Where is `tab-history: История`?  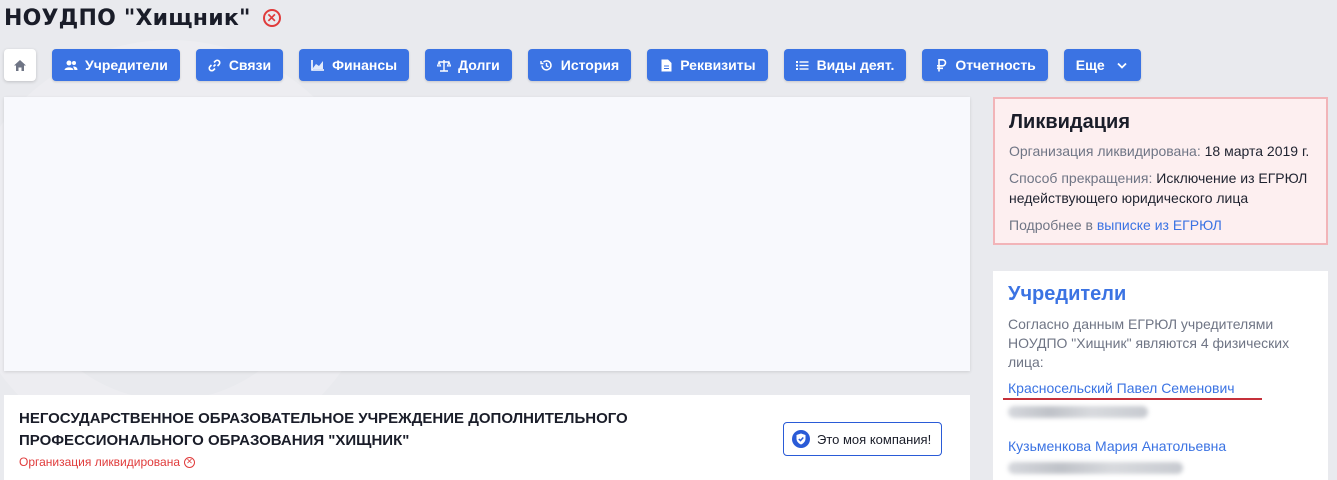 tab-history: История is located at coordinates (579, 65).